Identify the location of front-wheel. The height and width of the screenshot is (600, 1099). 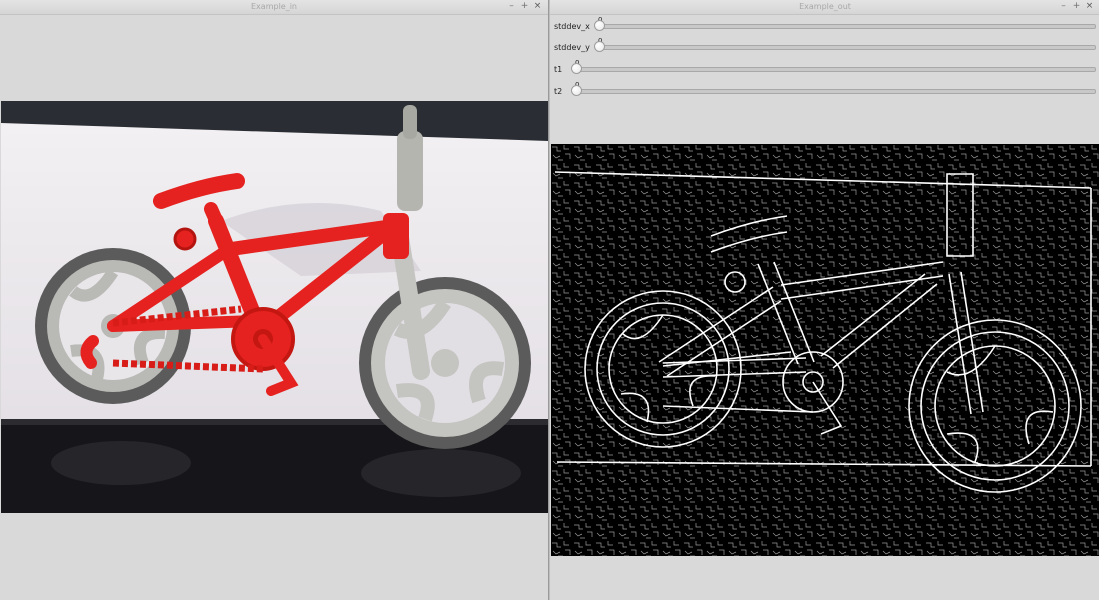
(445, 363).